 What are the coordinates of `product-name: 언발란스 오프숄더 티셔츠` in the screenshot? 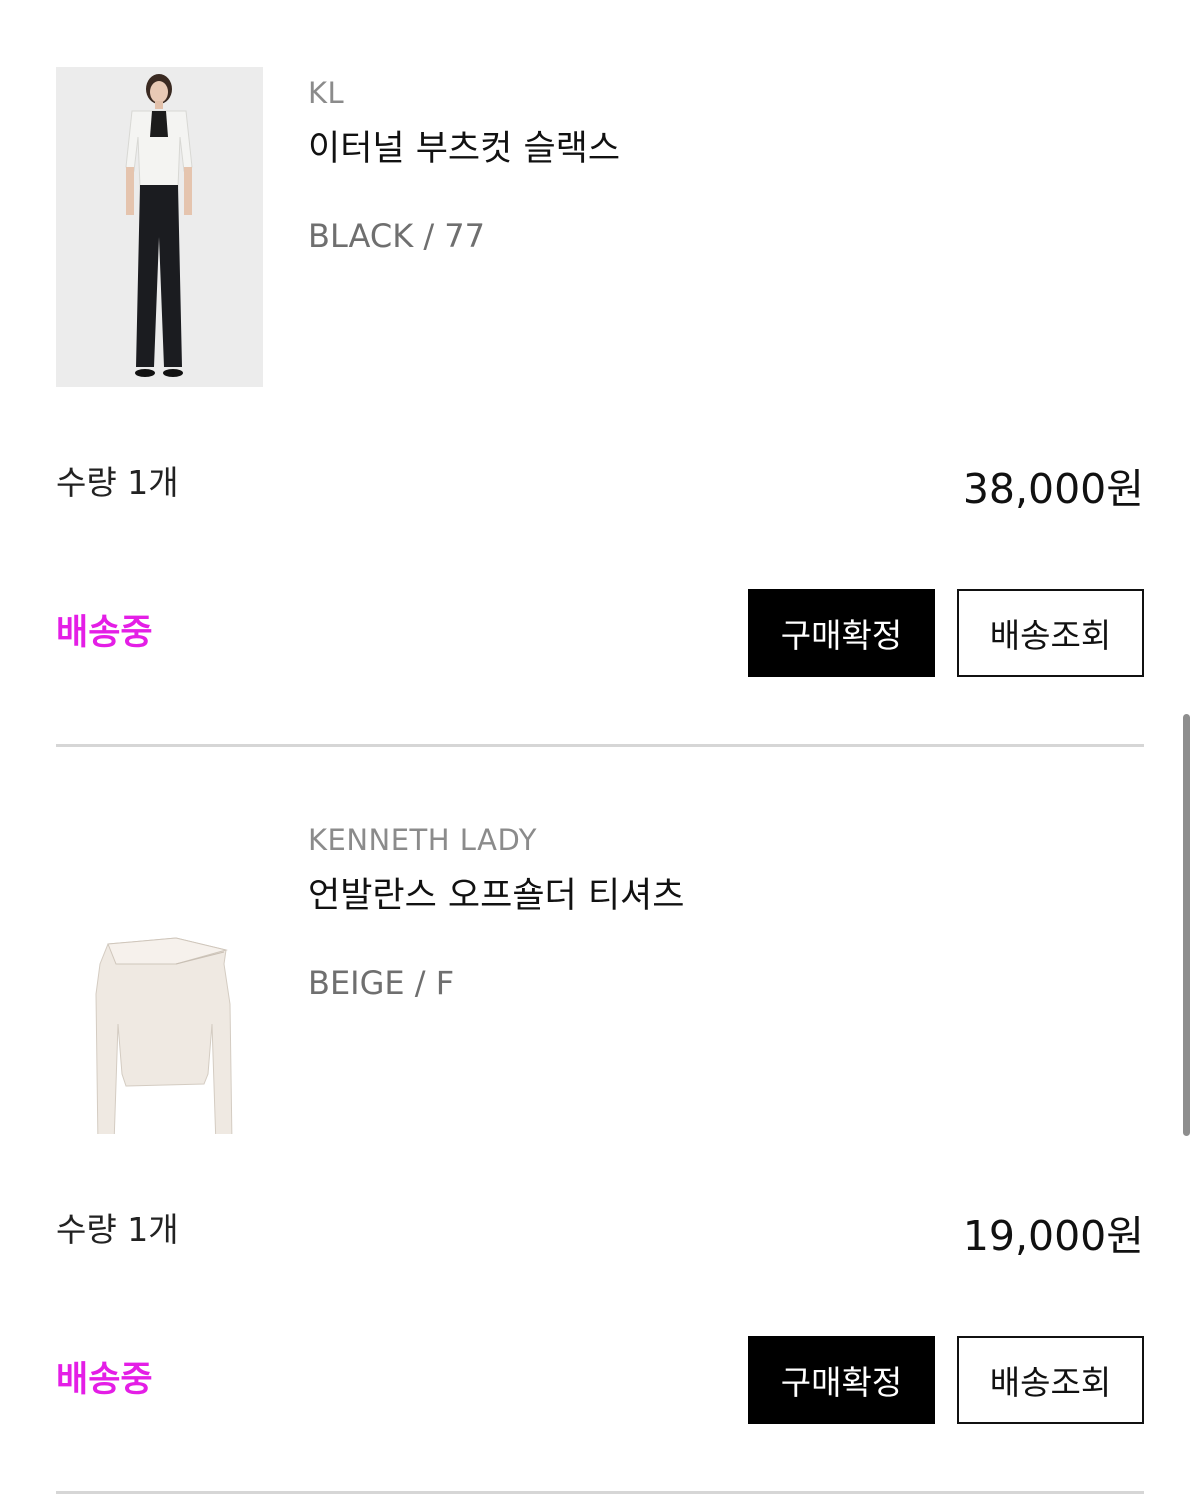 It's located at (496, 896).